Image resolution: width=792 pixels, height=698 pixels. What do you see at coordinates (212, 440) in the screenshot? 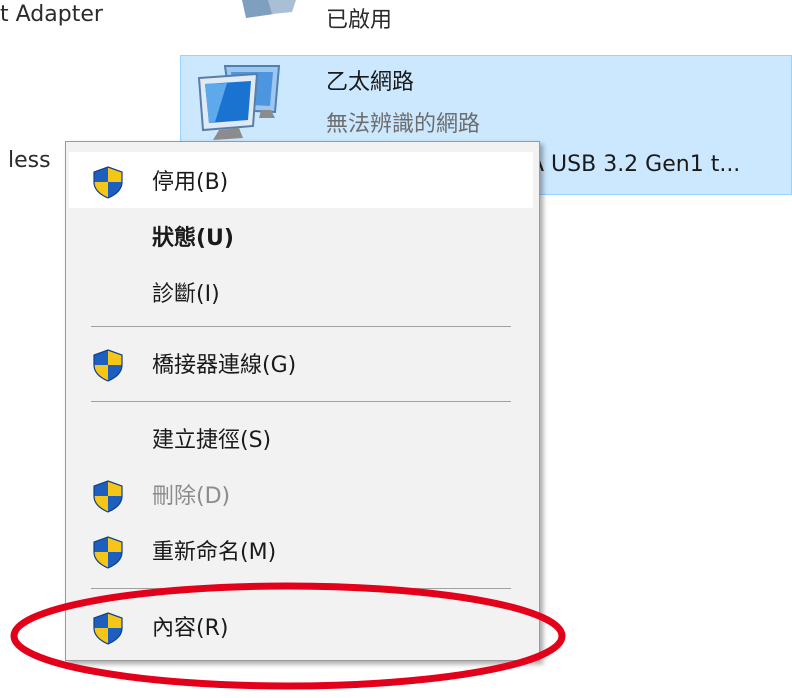
I see `menu-item-label: 建立捷徑(S)` at bounding box center [212, 440].